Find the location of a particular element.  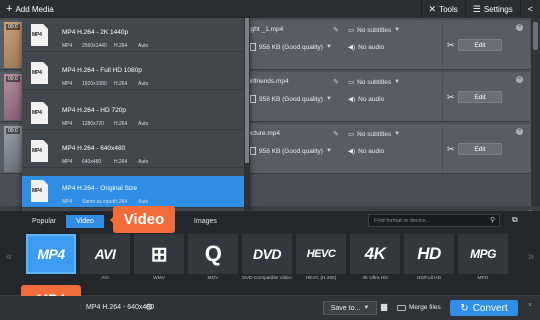

preset-meta: MP4 2560x1440 H.264 Auto is located at coordinates (105, 46).